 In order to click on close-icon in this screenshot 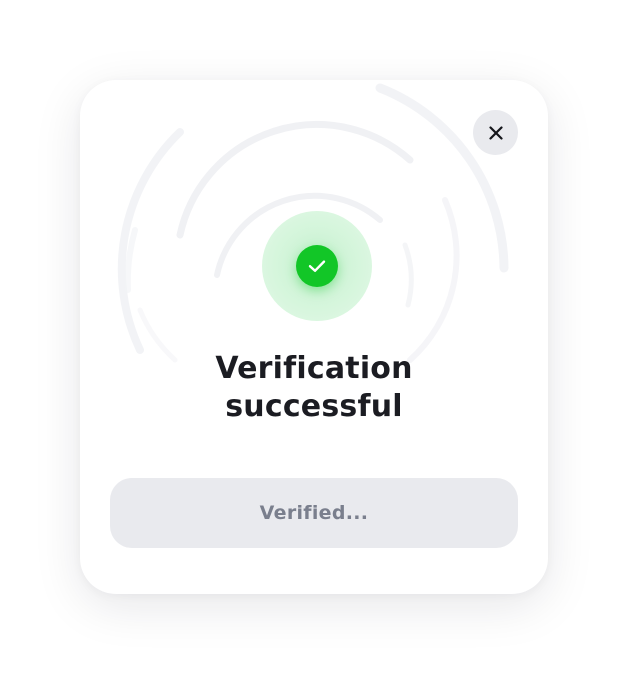, I will do `click(495, 132)`.